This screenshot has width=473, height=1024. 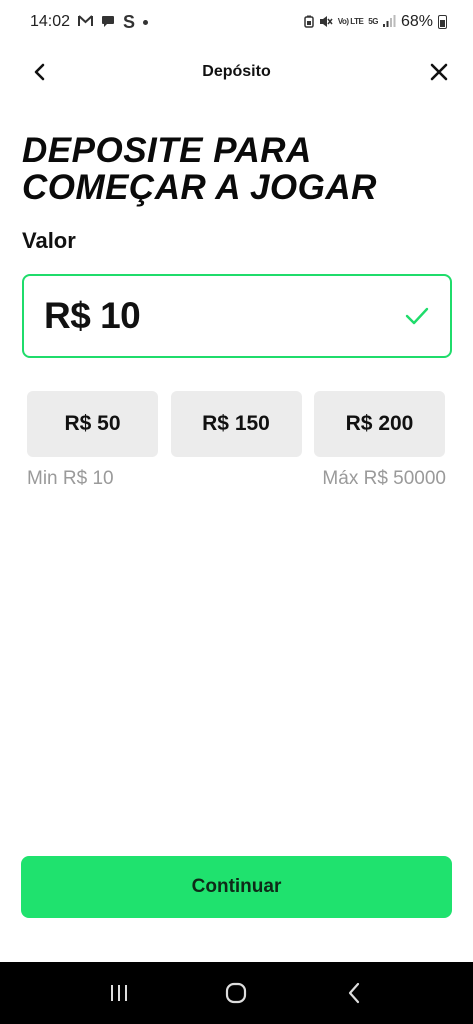 I want to click on close-button, so click(x=439, y=74).